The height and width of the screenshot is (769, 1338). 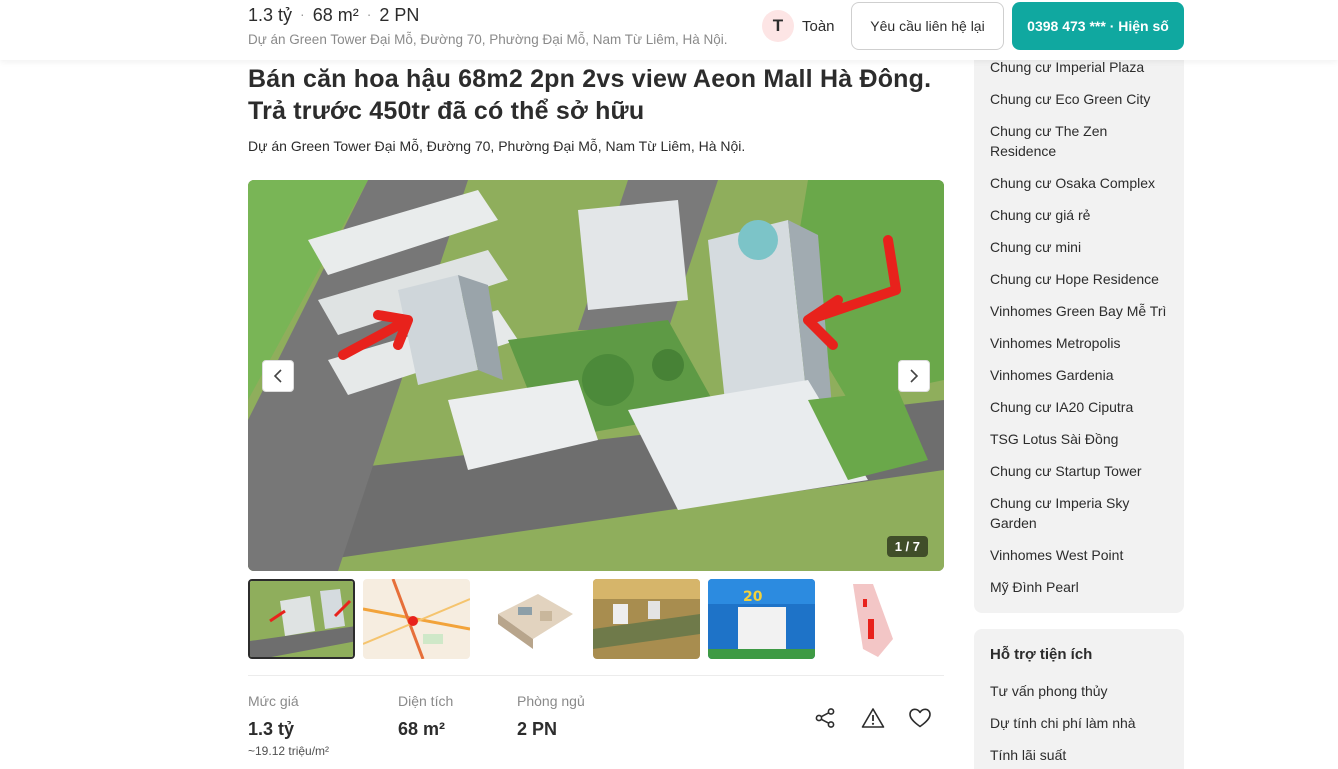 I want to click on sidebar-link: Chung cư The Zen Residence, so click(x=1080, y=141).